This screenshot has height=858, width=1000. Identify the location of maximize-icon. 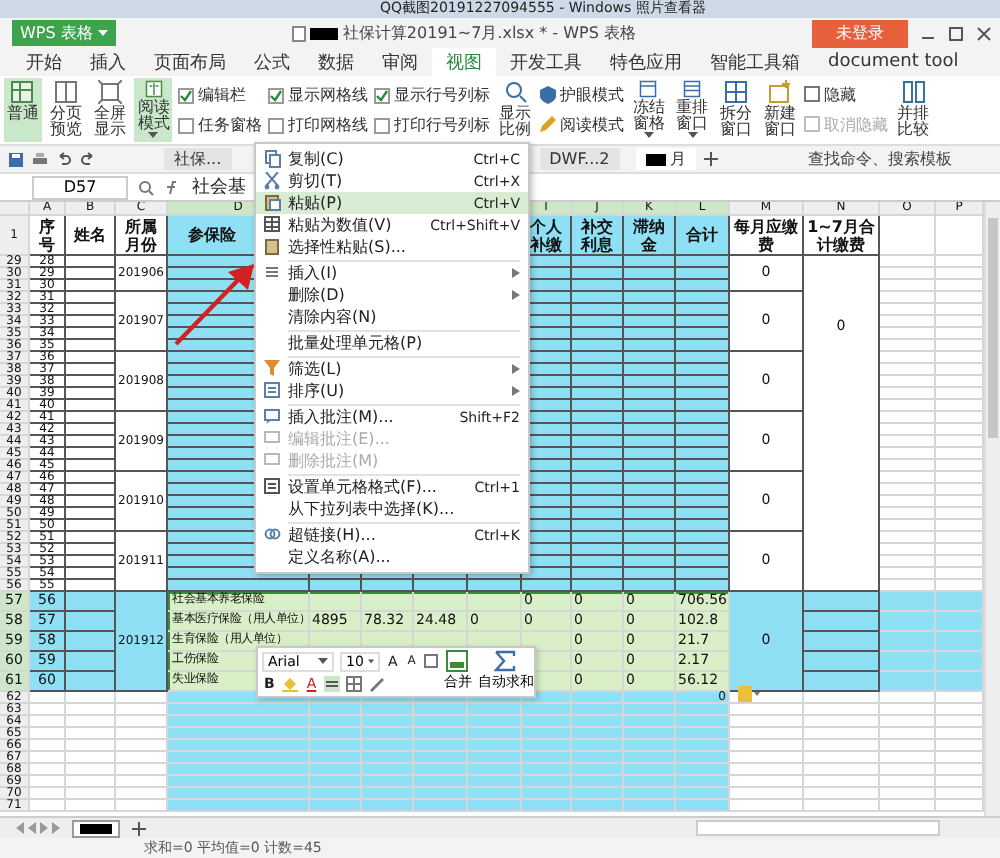
(956, 33).